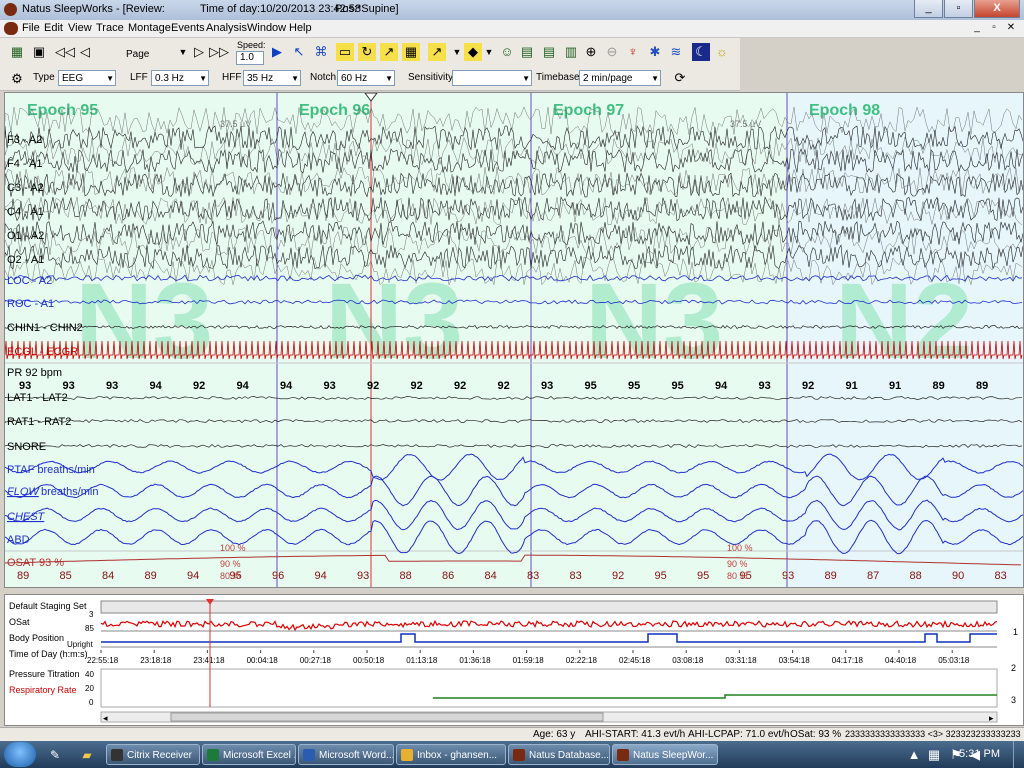 This screenshot has width=1024, height=768. I want to click on eeg-channel-label: F4 - A1, so click(24, 164).